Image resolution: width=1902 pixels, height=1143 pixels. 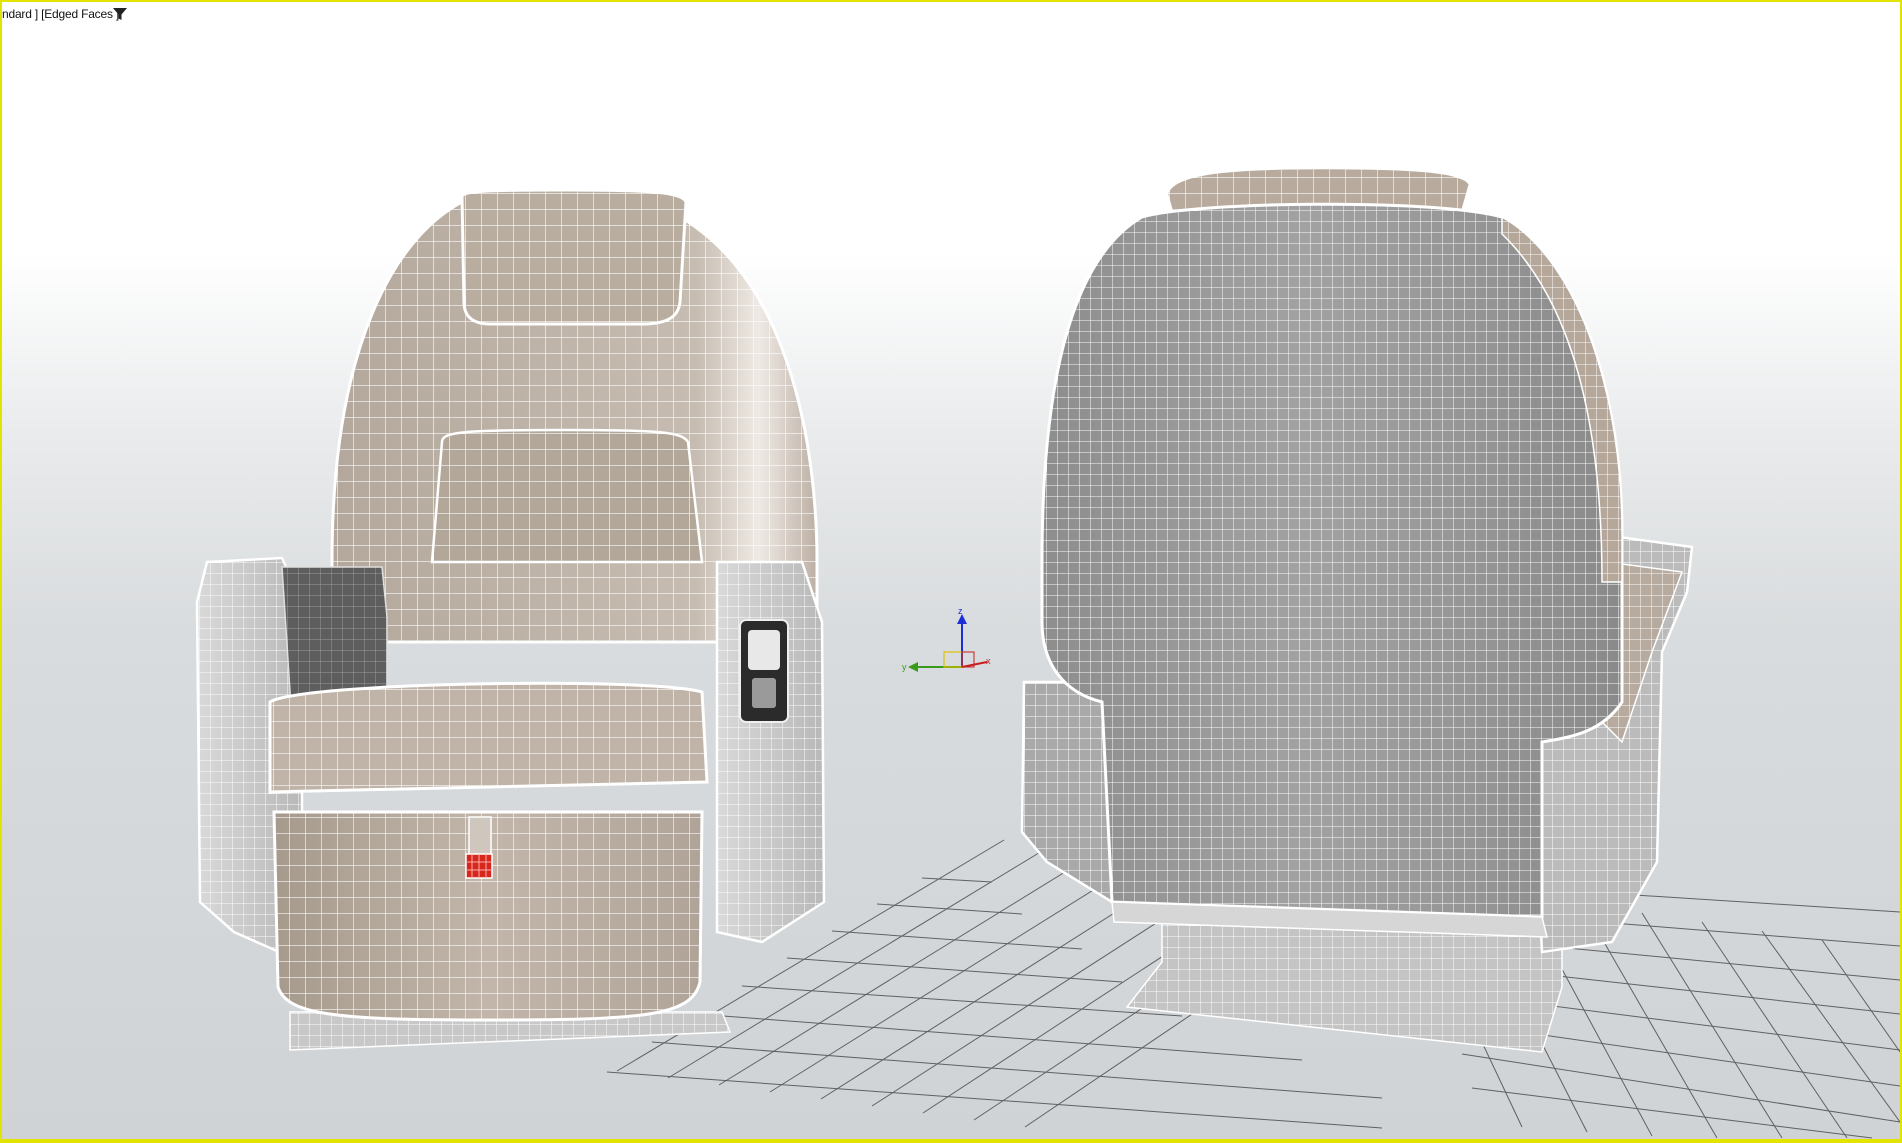 I want to click on gizmo-z-label: z, so click(x=960, y=611).